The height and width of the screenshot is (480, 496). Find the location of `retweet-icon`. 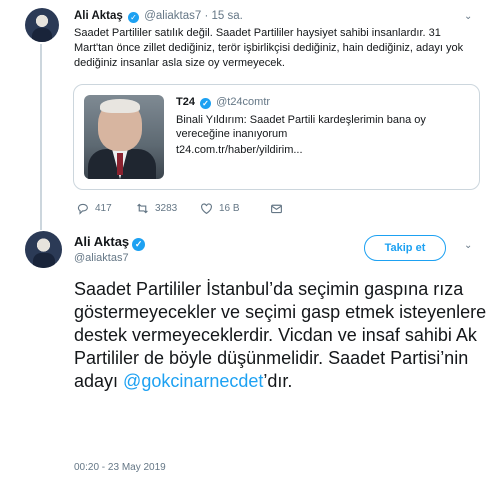

retweet-icon is located at coordinates (142, 208).